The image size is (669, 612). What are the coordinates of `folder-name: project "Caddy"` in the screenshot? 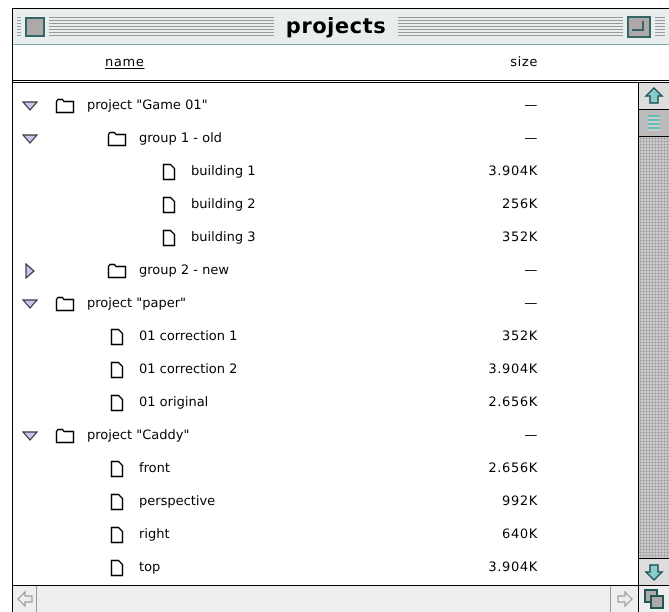 It's located at (138, 436).